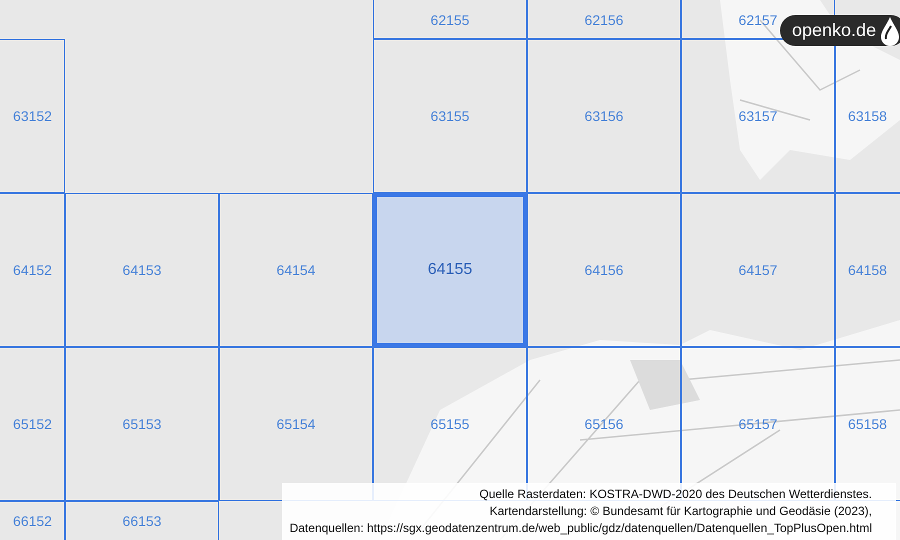  Describe the element at coordinates (867, 424) in the screenshot. I see `cell-label: 65158` at that location.